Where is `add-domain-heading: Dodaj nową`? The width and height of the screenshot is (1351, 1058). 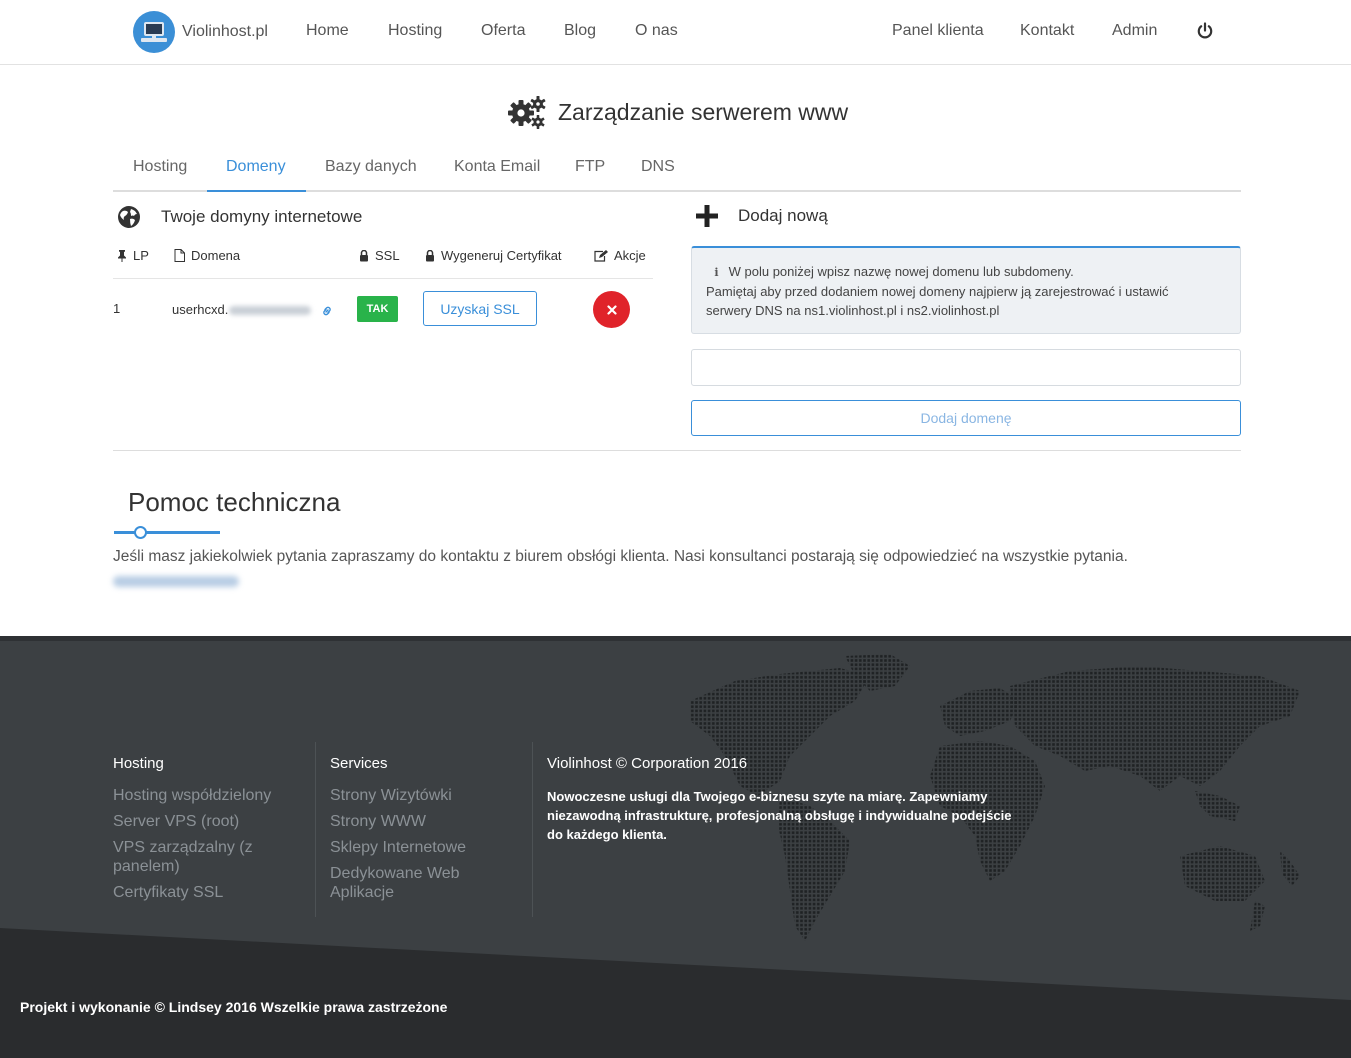
add-domain-heading: Dodaj nową is located at coordinates (762, 216).